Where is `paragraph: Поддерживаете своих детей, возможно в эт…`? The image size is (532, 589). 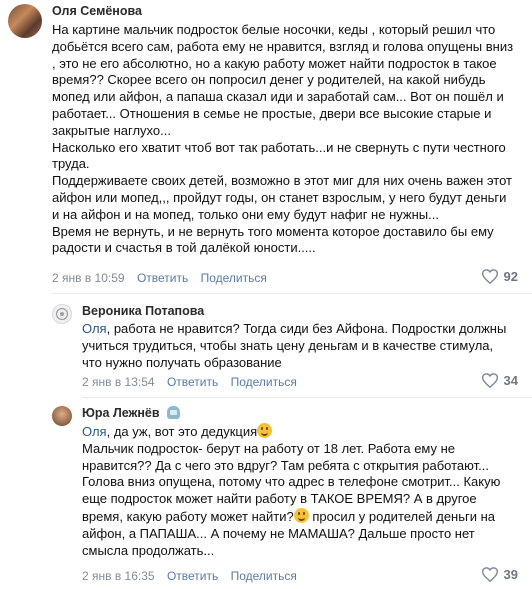
paragraph: Поддерживаете своих детей, возможно в эт… is located at coordinates (282, 197).